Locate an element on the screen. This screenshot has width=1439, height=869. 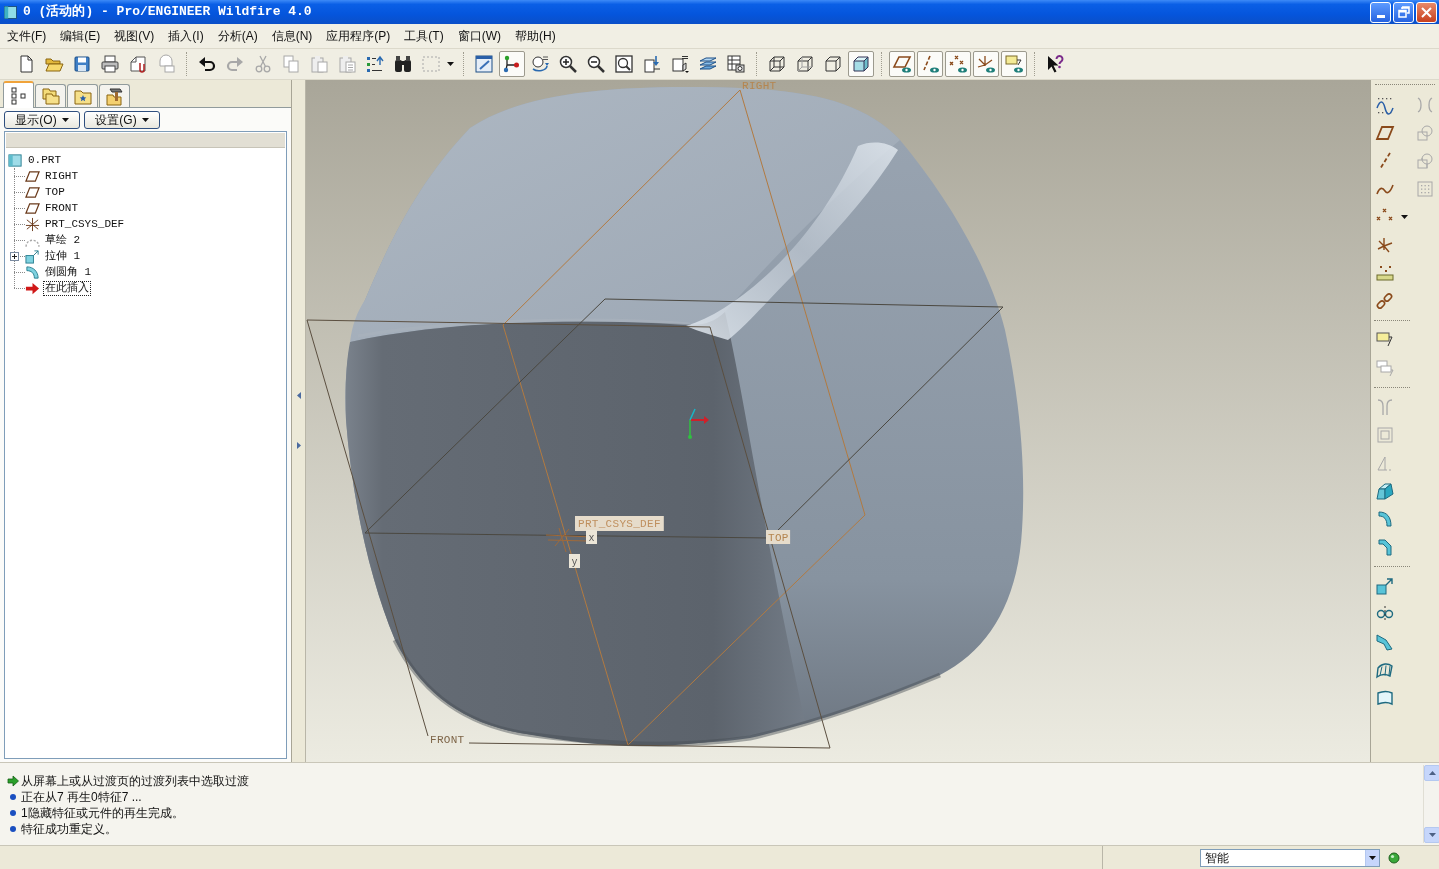
dotted-curve-icon is located at coordinates (1385, 105).